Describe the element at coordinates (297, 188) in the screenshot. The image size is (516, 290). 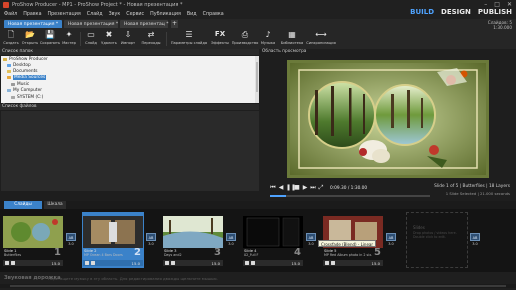
I see `stop-icon: ■` at that location.